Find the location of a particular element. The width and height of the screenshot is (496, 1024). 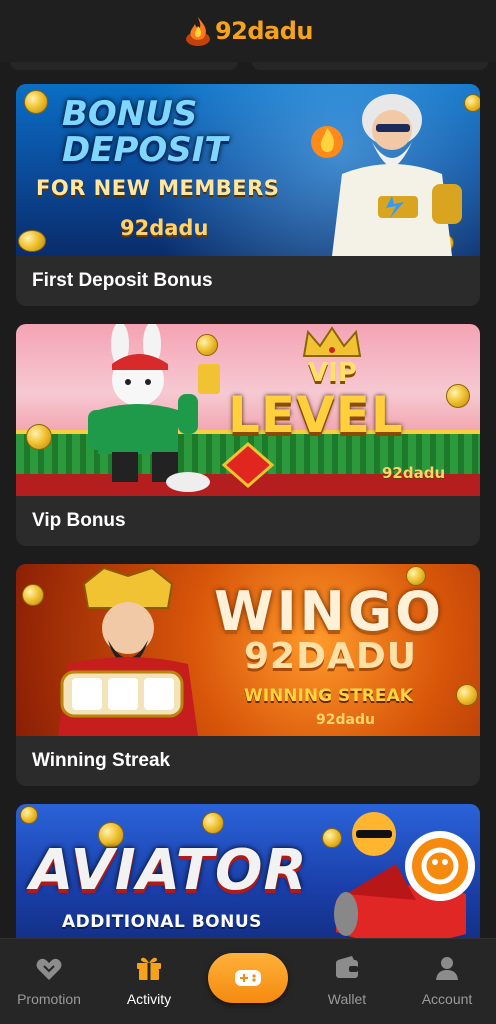

nav-games-button is located at coordinates (248, 978).